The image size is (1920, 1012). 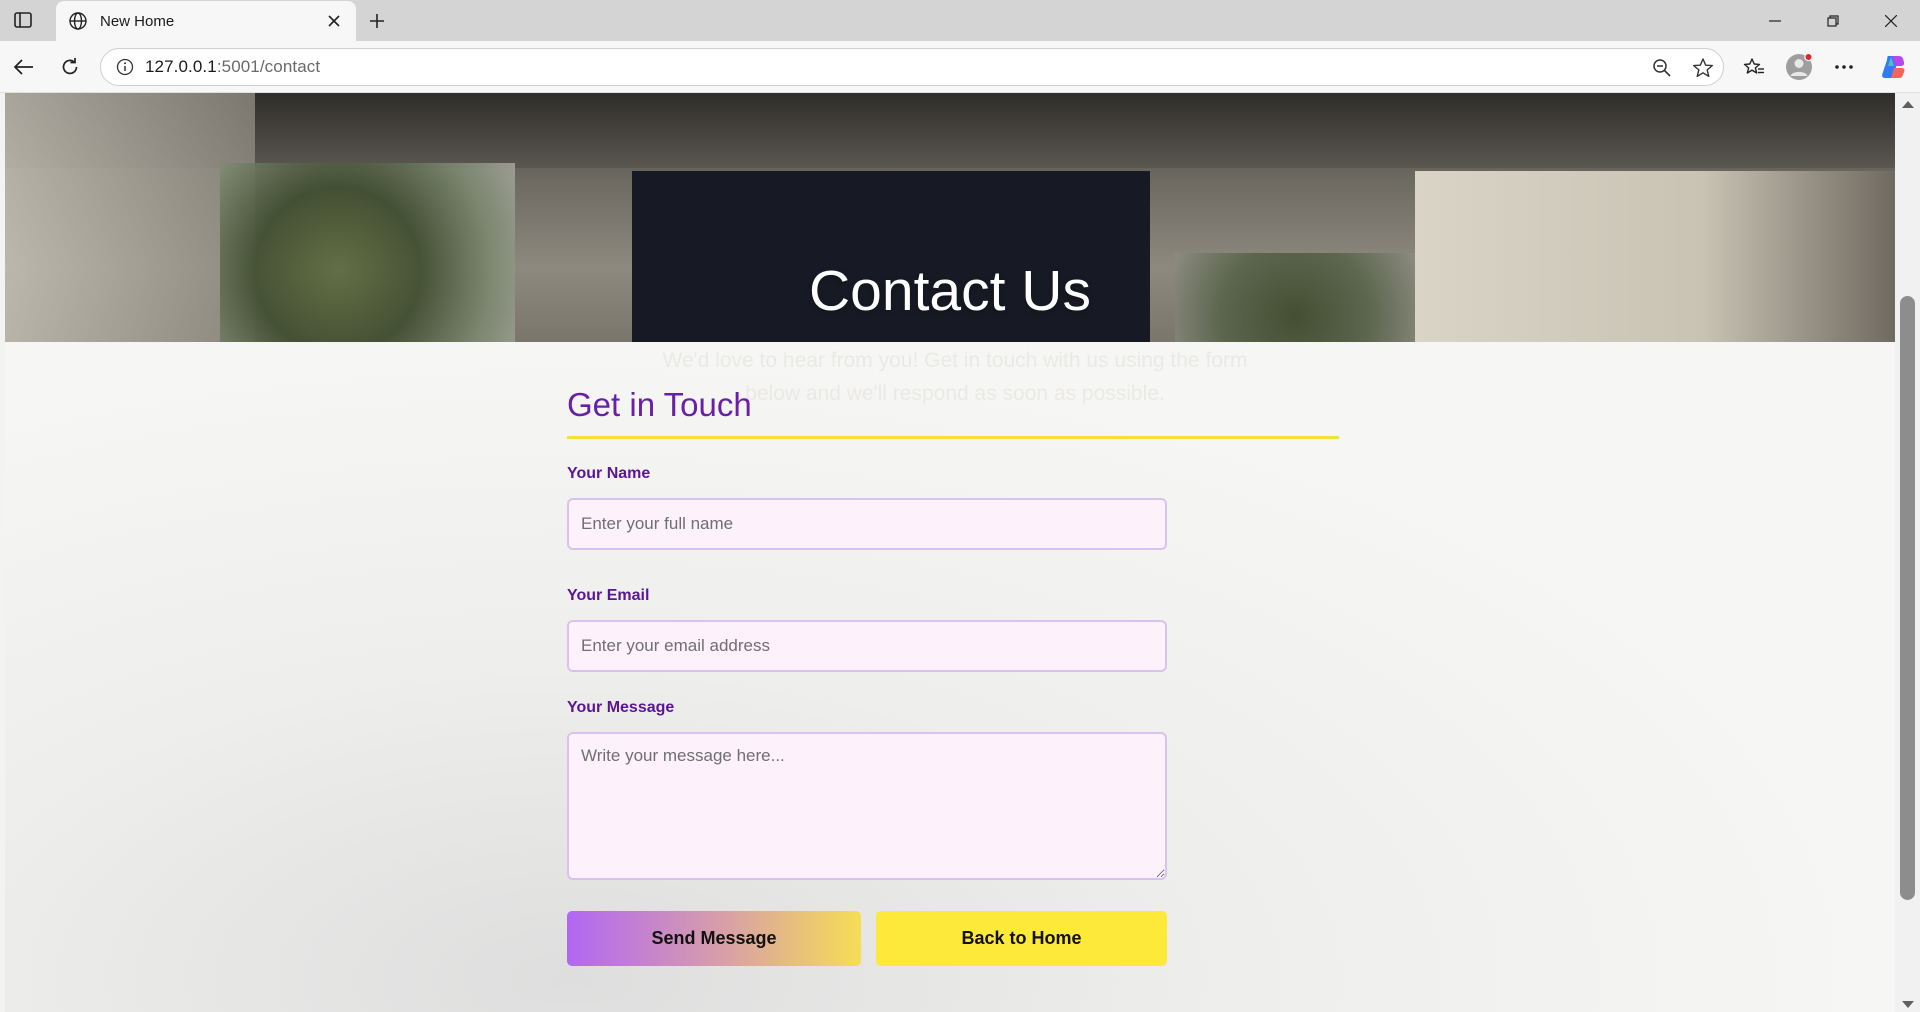 I want to click on restore-icon, so click(x=1833, y=21).